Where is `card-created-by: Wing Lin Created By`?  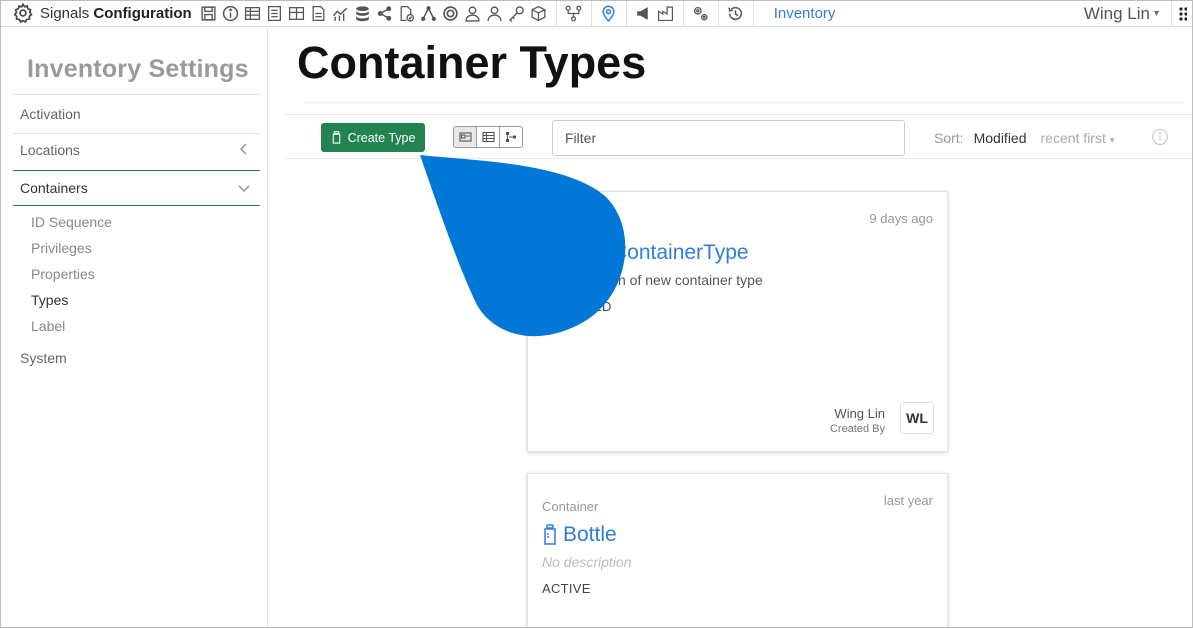
card-created-by: Wing Lin Created By is located at coordinates (857, 420).